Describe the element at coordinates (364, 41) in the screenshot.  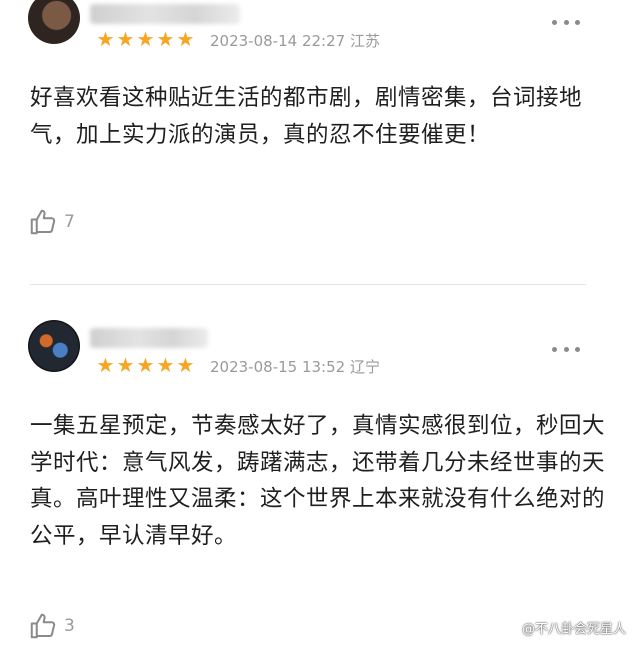
I see `review-location: 江苏` at that location.